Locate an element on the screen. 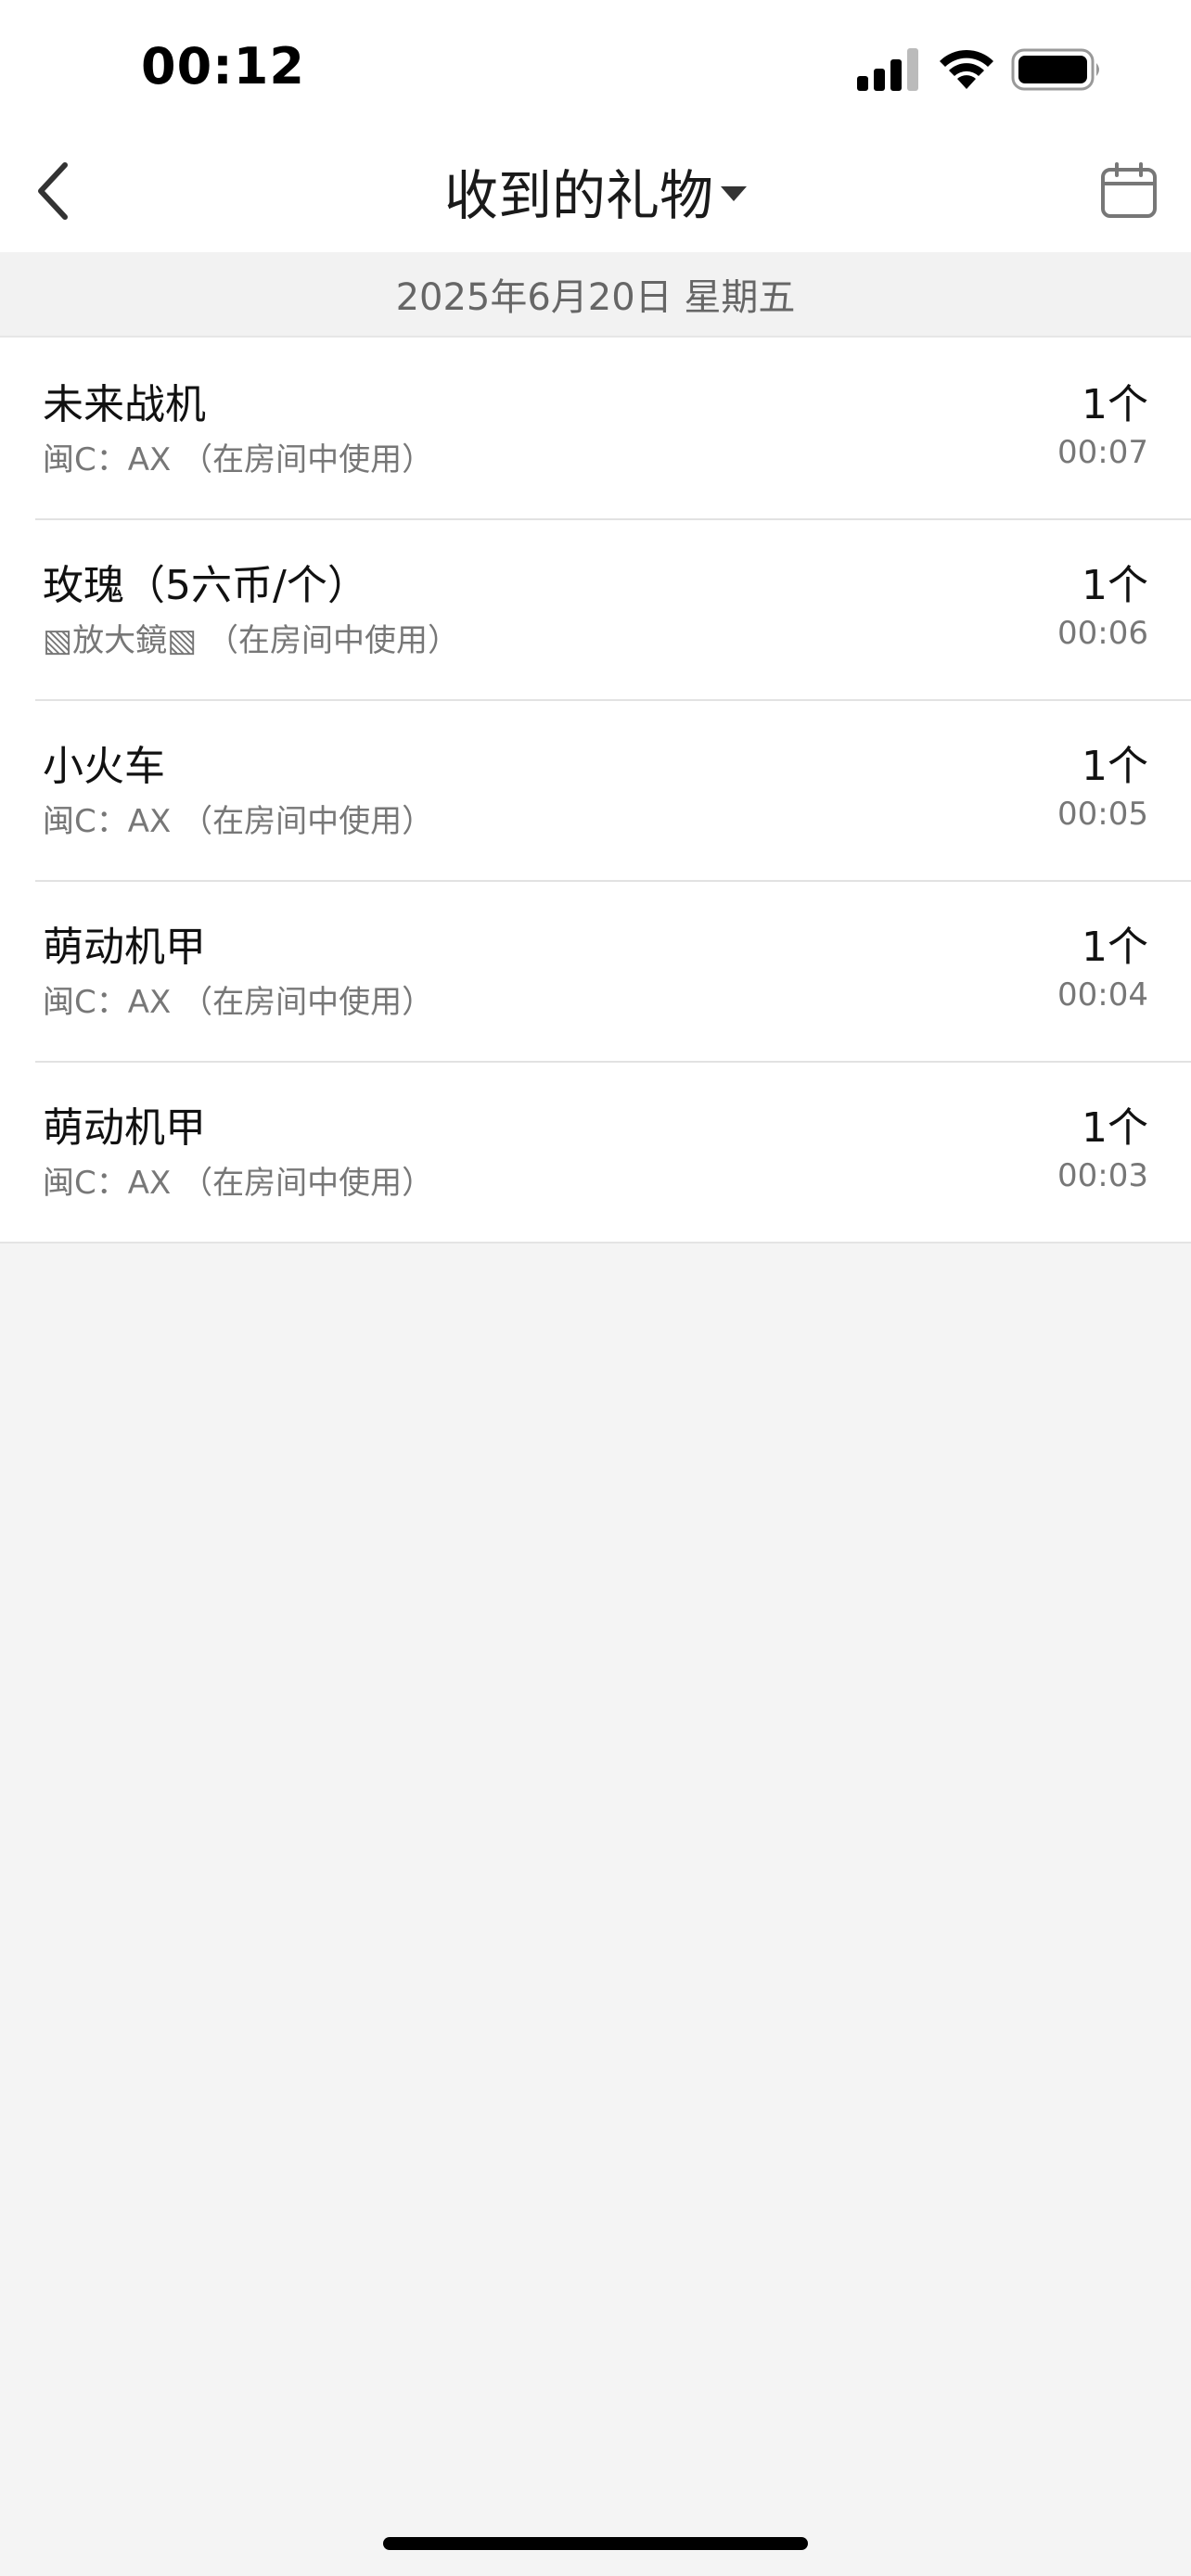 Image resolution: width=1191 pixels, height=2576 pixels. title-dropdown: 收到的礼物 is located at coordinates (595, 191).